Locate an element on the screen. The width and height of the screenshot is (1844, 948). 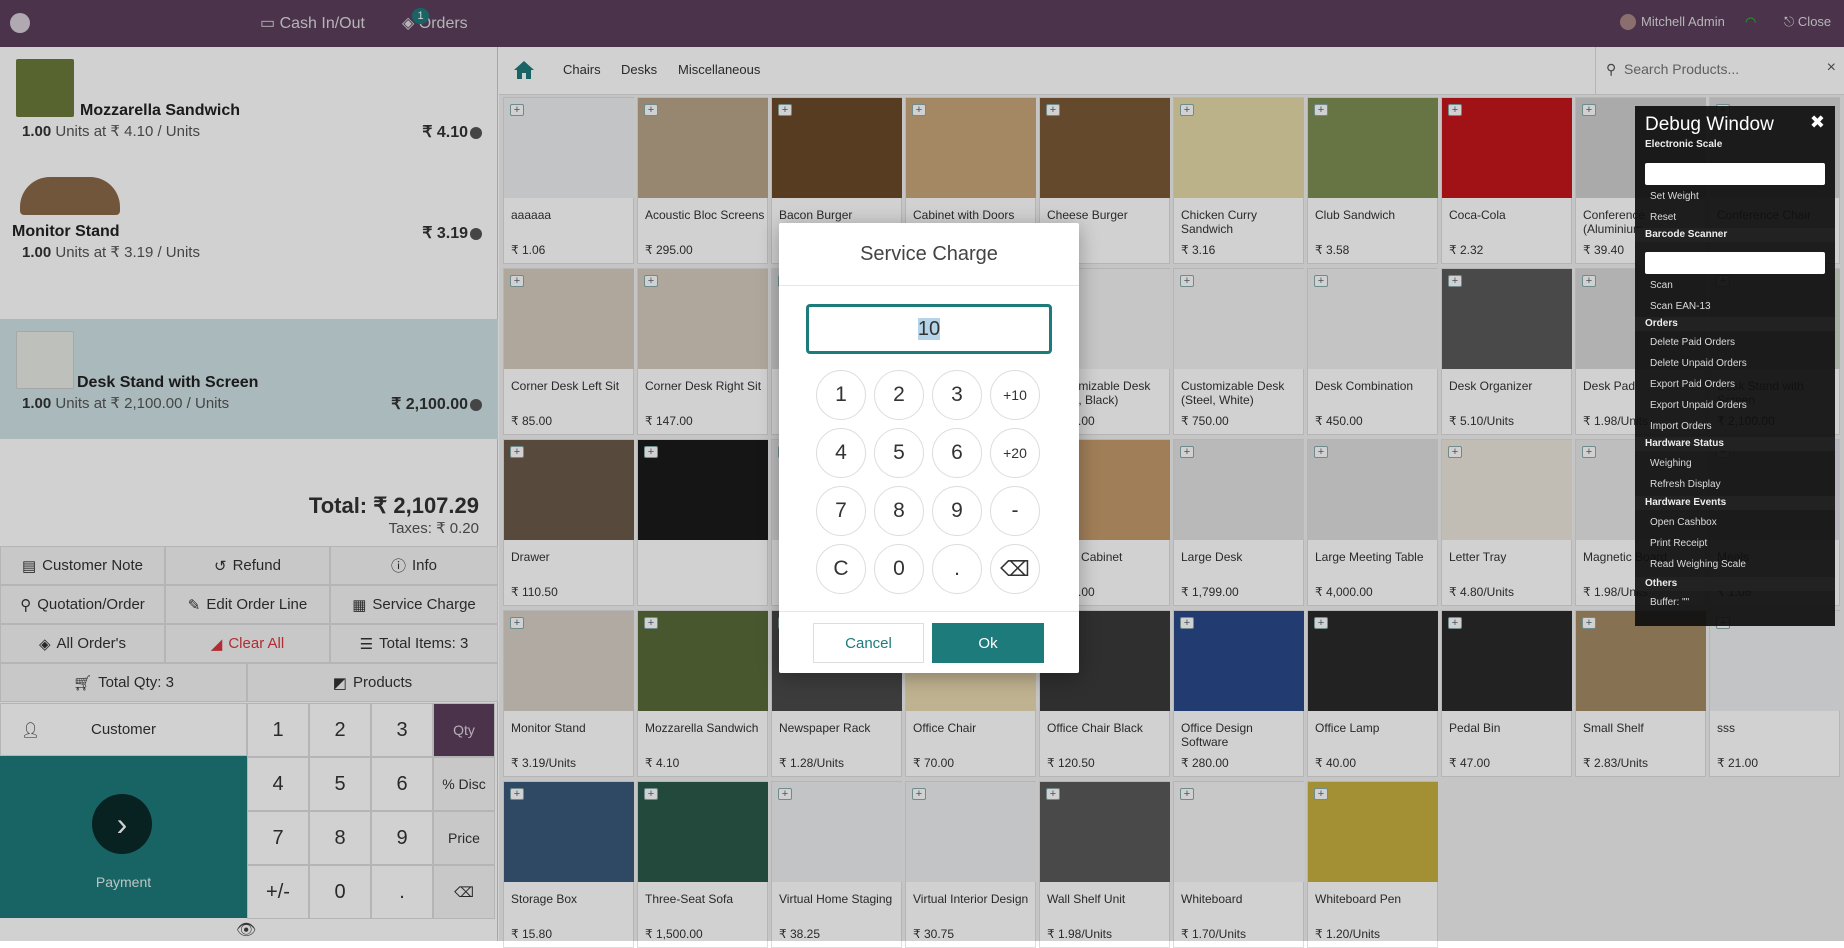
debug-title: Debug Window is located at coordinates (1709, 124).